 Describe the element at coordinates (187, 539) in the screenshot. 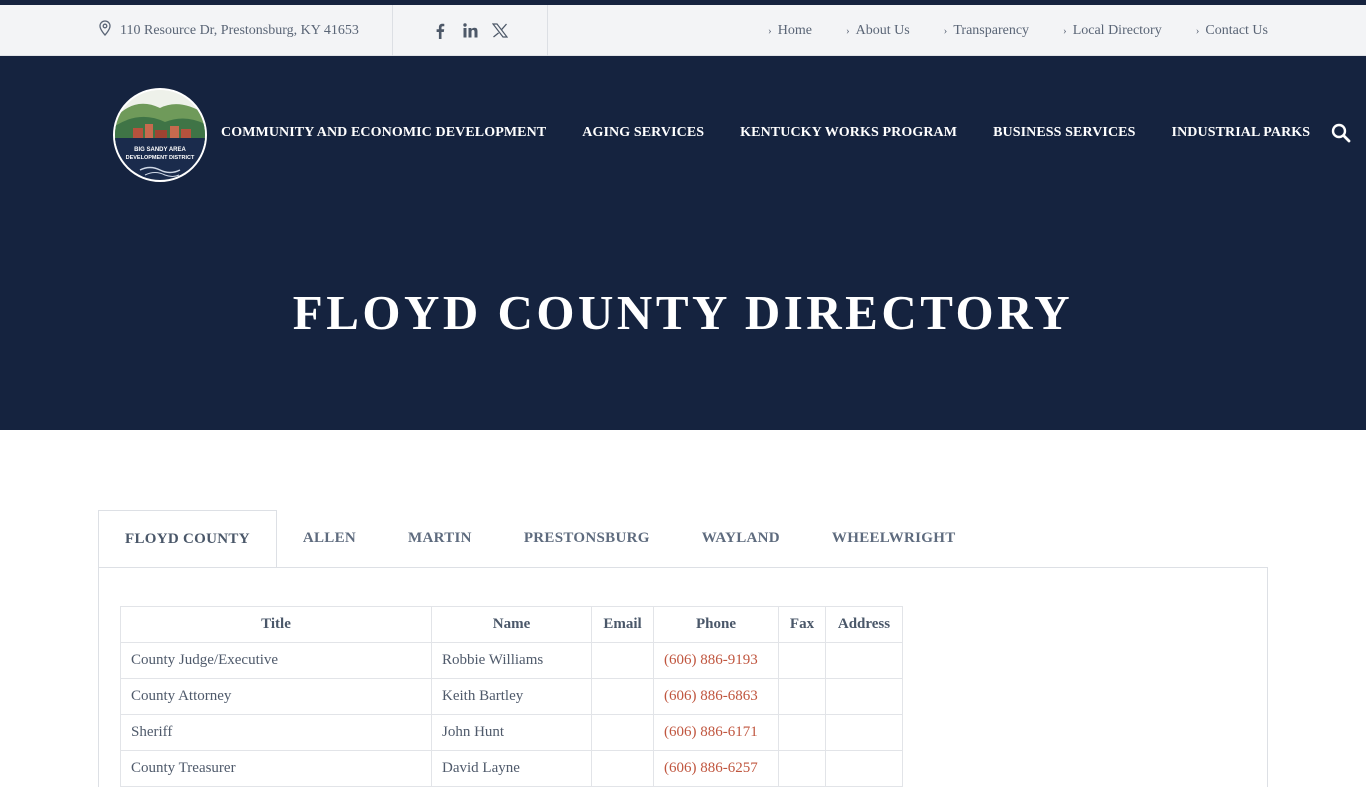

I see `tab-floyd-county: FLOYD COUNTY` at that location.